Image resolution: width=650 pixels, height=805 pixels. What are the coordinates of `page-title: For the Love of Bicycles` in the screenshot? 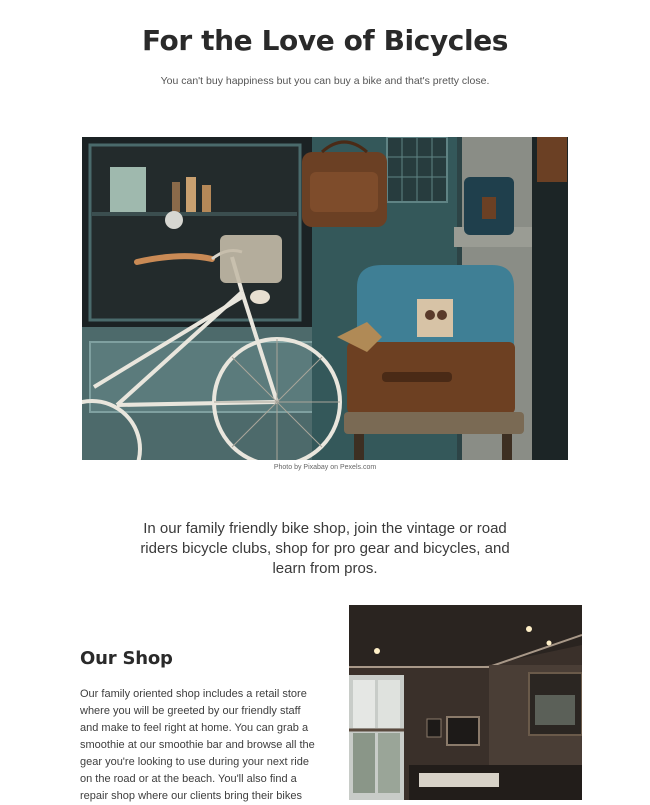 It's located at (325, 40).